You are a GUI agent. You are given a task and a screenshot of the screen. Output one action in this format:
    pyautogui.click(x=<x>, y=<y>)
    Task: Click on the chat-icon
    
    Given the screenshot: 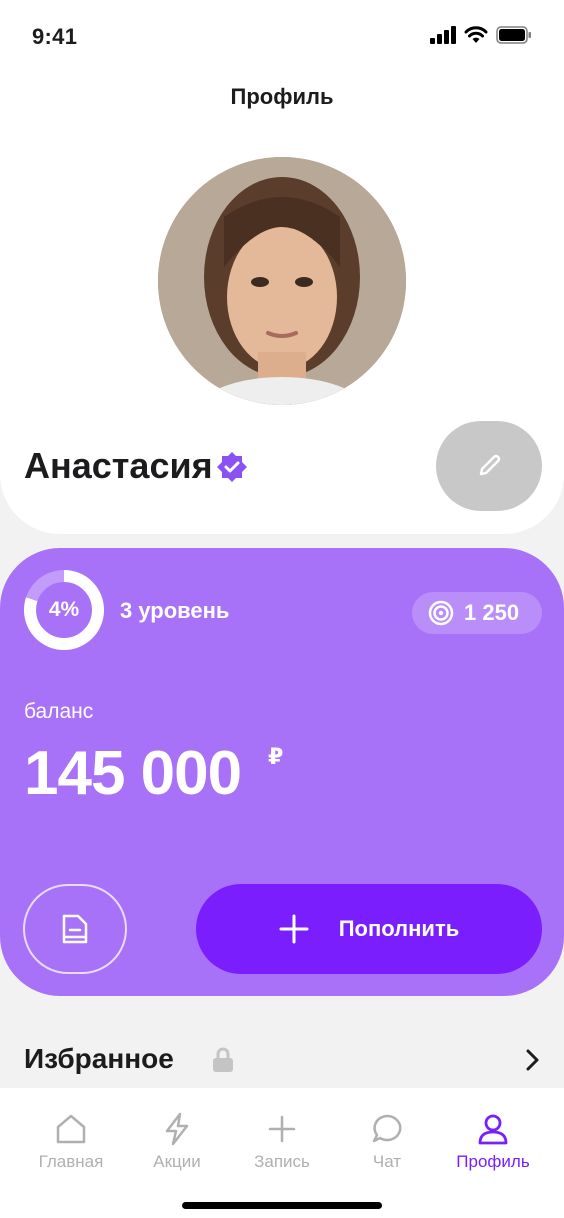 What is the action you would take?
    pyautogui.click(x=387, y=1128)
    